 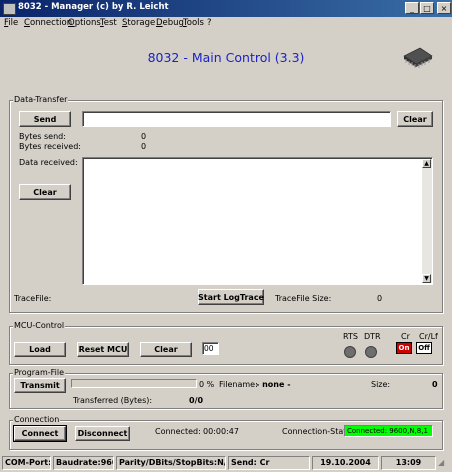 What do you see at coordinates (178, 431) in the screenshot?
I see `connected-label: Connected:` at bounding box center [178, 431].